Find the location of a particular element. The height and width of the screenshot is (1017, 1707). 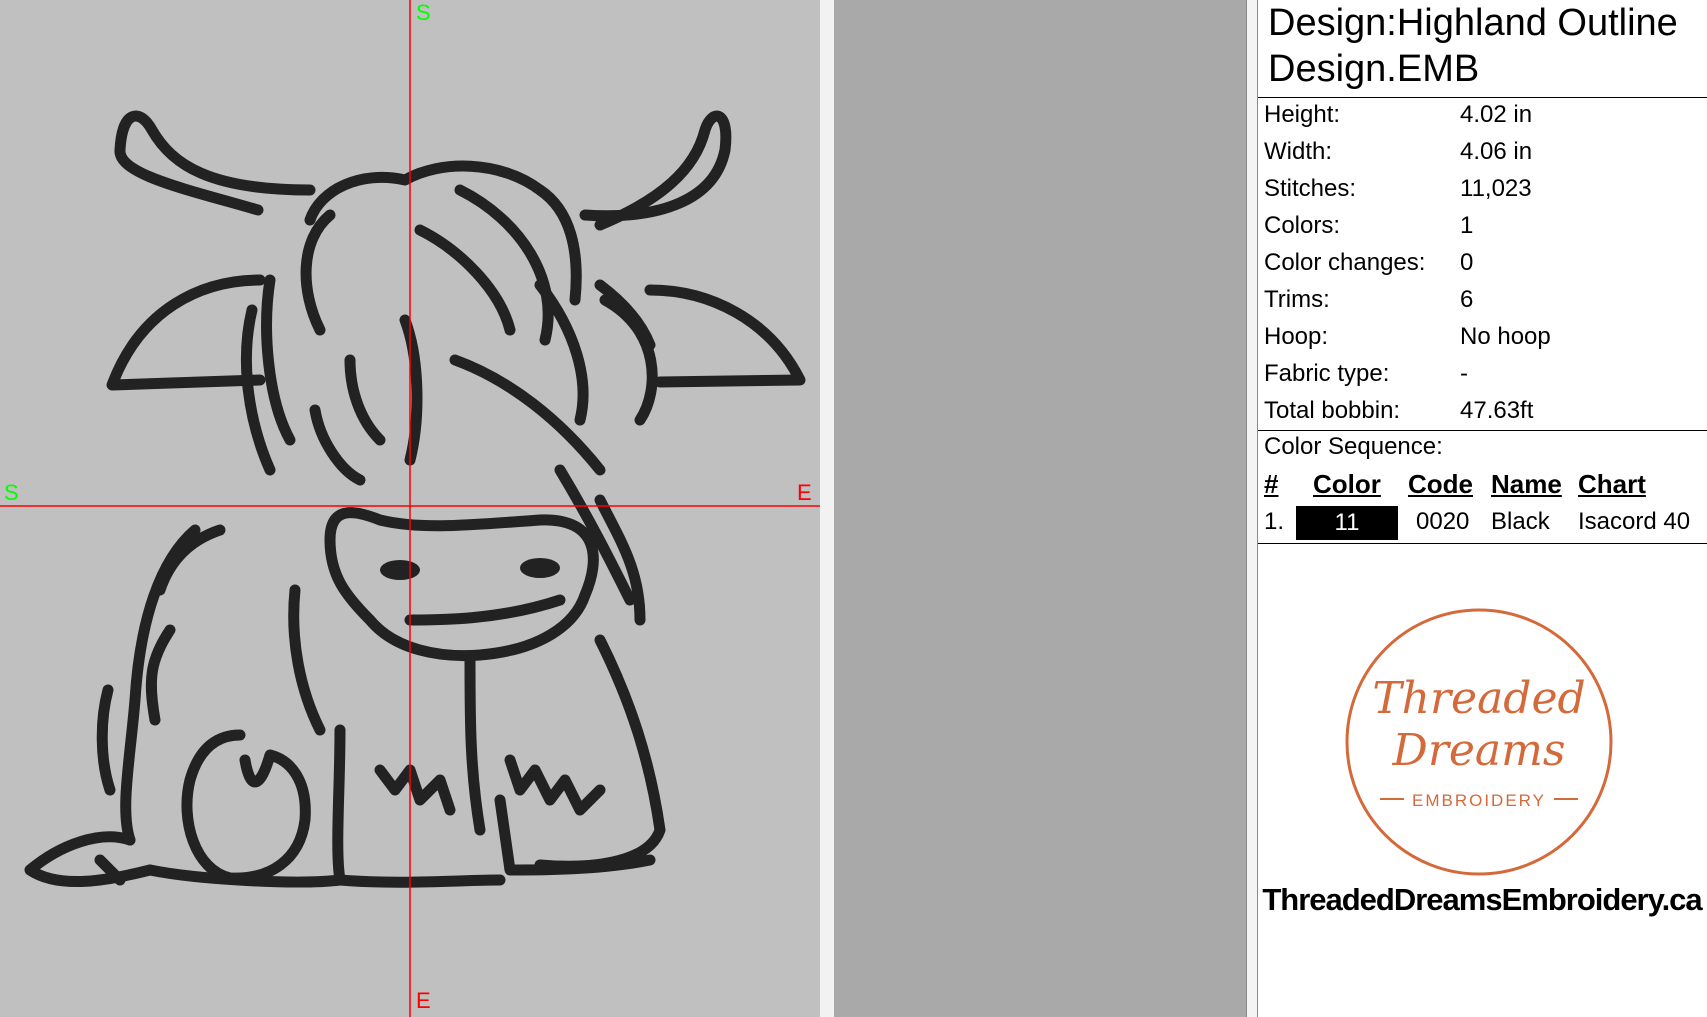

info-value: 4.06 in is located at coordinates (1496, 151).